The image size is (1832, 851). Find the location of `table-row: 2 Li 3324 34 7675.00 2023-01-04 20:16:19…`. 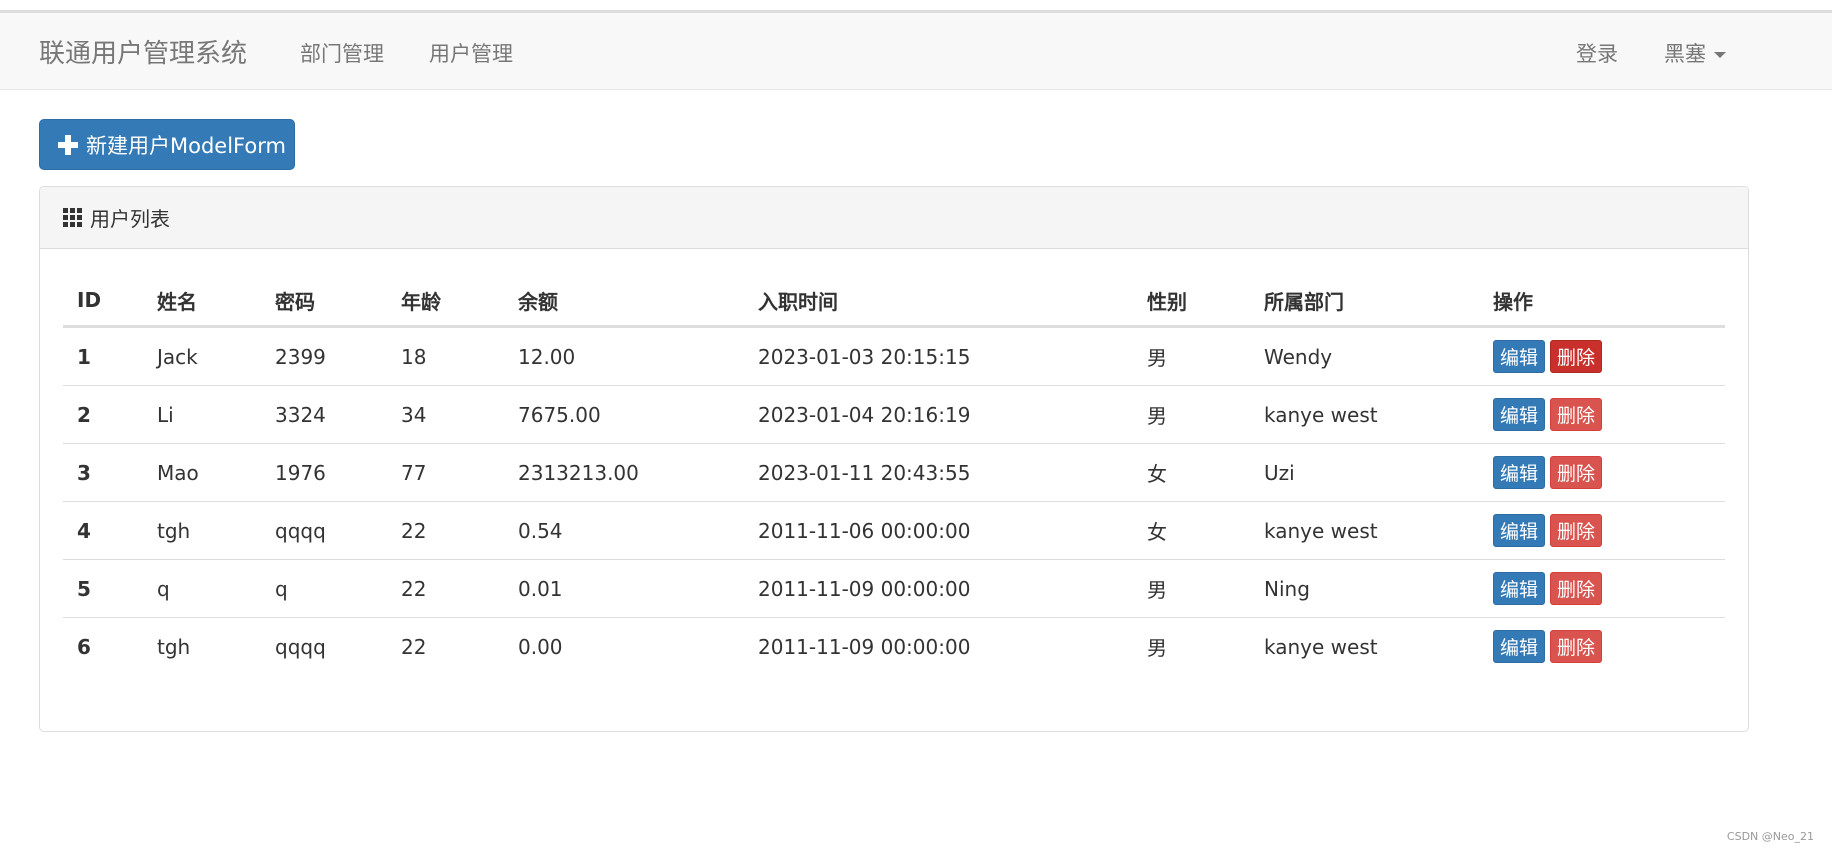

table-row: 2 Li 3324 34 7675.00 2023-01-04 20:16:19… is located at coordinates (894, 414).